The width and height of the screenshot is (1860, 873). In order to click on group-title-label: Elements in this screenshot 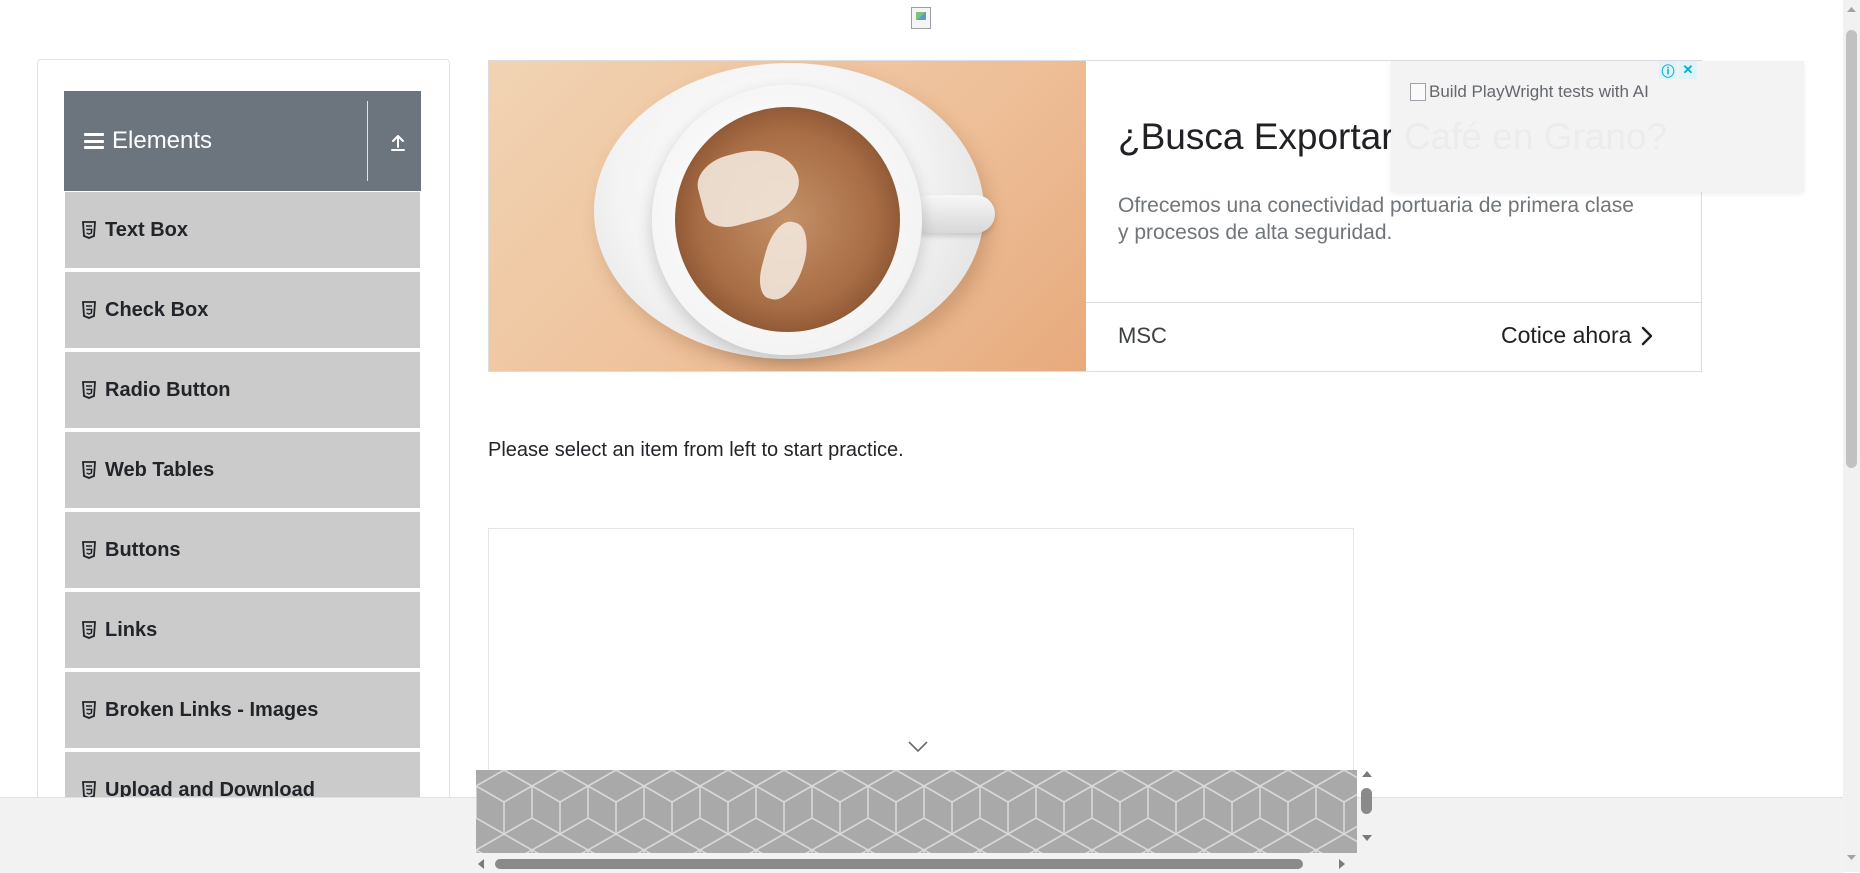, I will do `click(162, 140)`.